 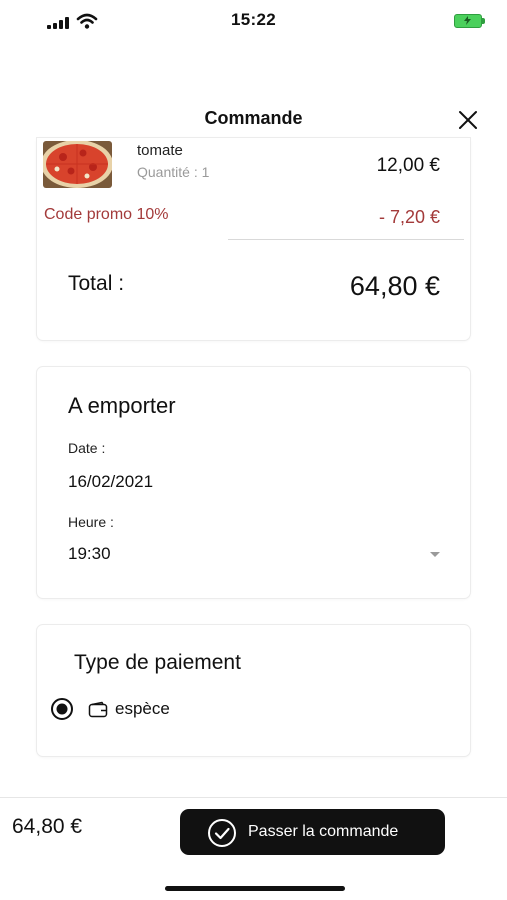 What do you see at coordinates (253, 118) in the screenshot?
I see `page-title: Commande` at bounding box center [253, 118].